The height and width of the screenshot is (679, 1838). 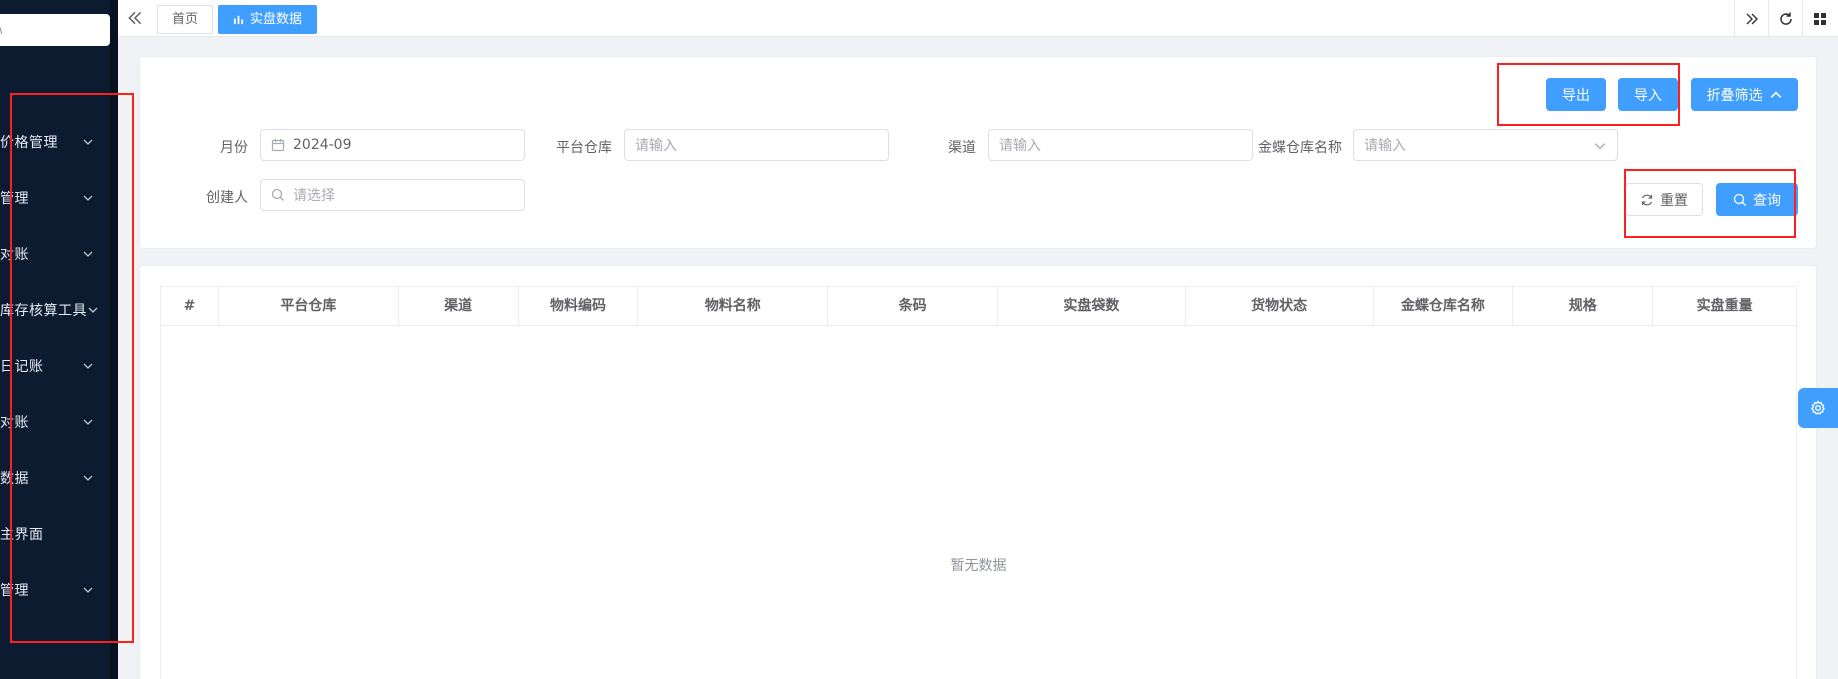 I want to click on sidebar-menu-item: 价格管理, so click(x=55, y=142).